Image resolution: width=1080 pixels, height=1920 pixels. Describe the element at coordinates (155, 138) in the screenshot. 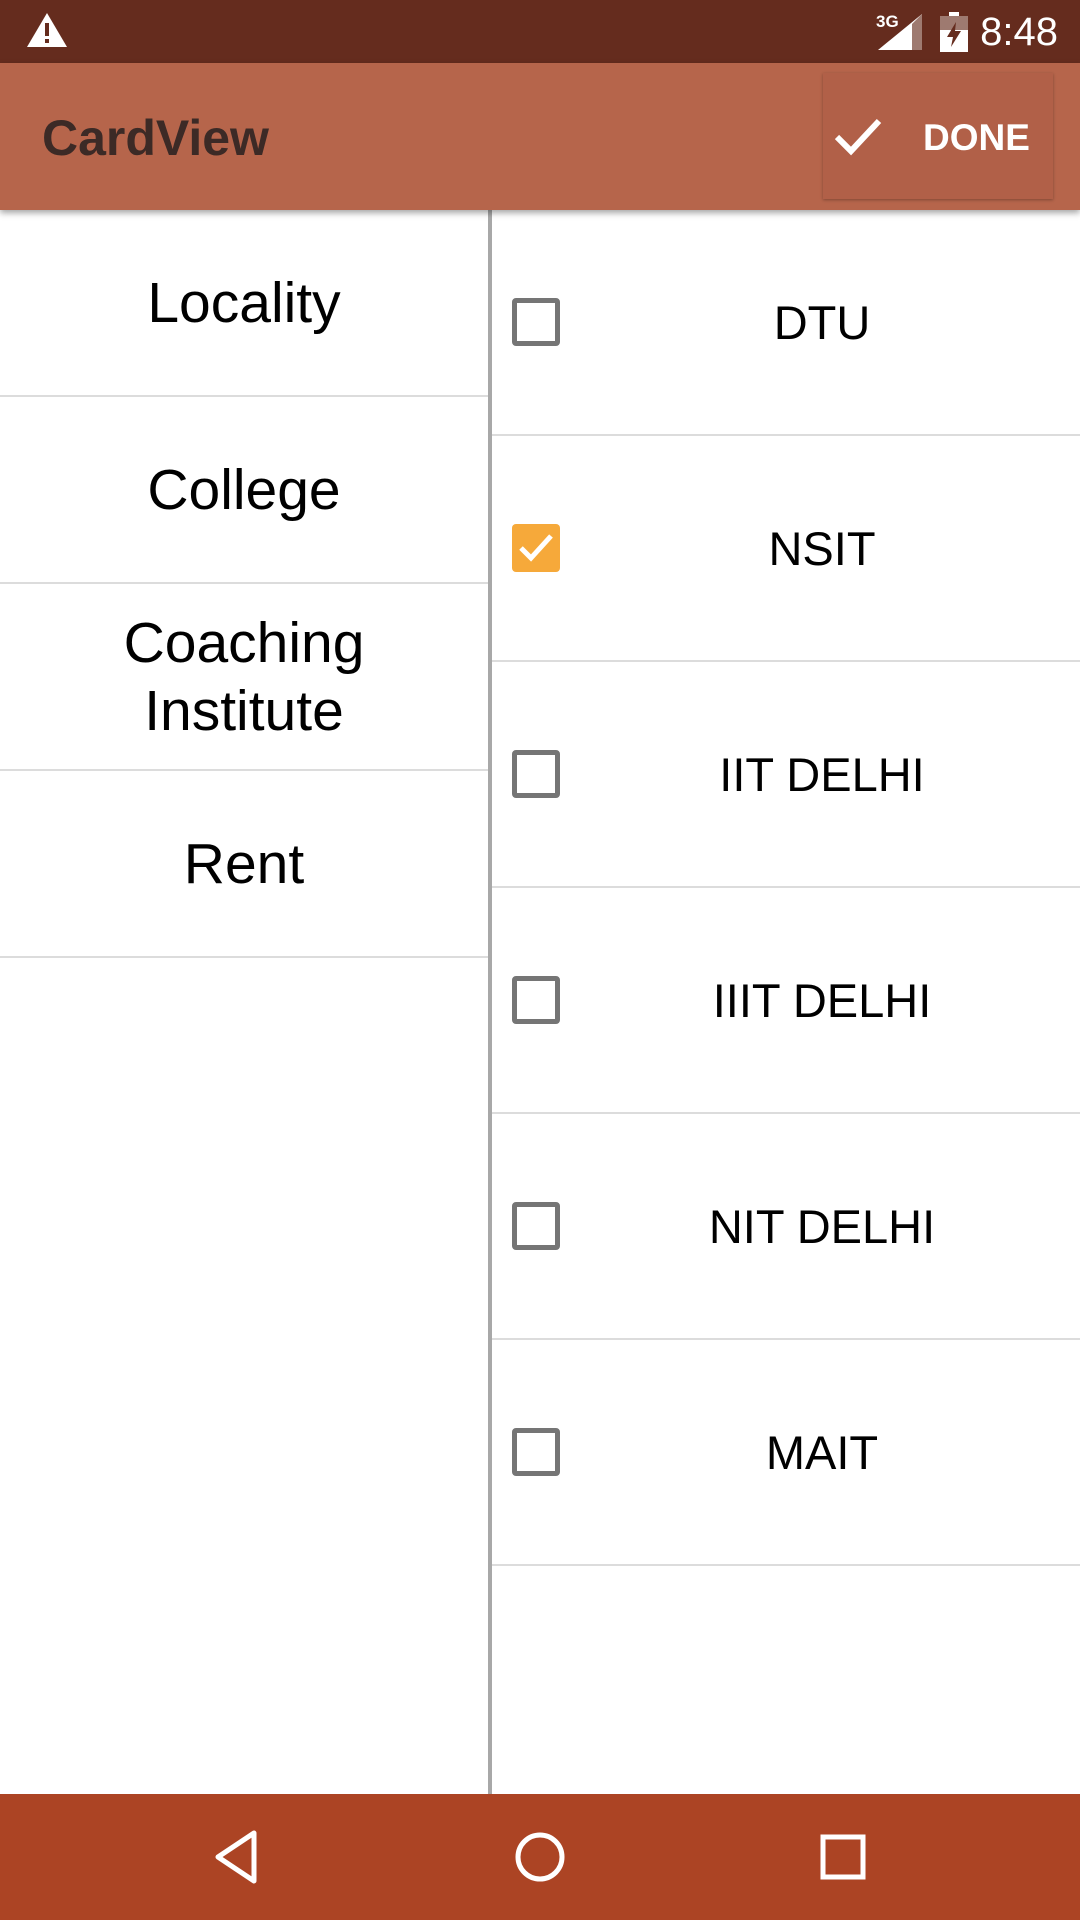

I see `app-title: CardView` at that location.